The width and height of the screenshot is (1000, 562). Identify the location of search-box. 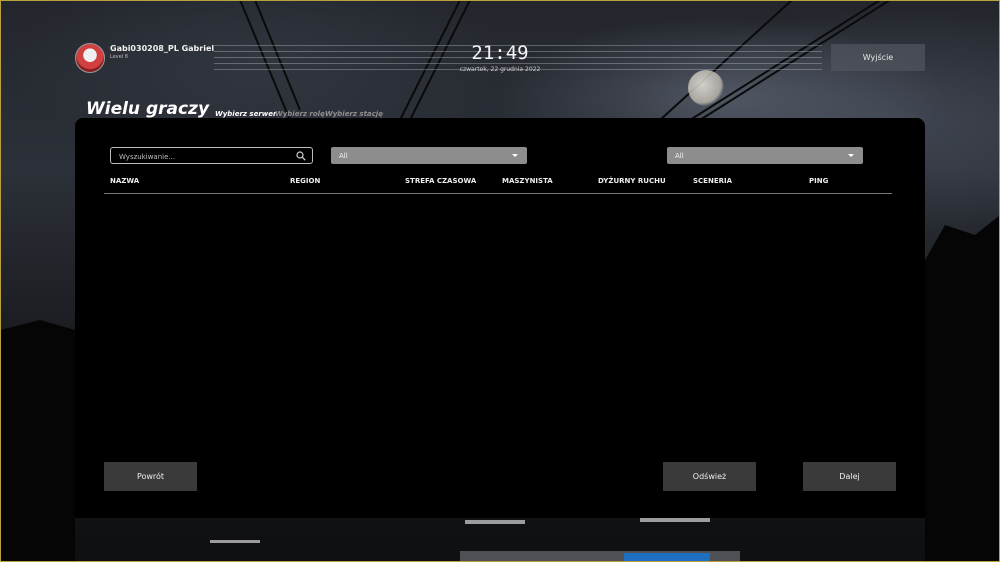
(211, 155).